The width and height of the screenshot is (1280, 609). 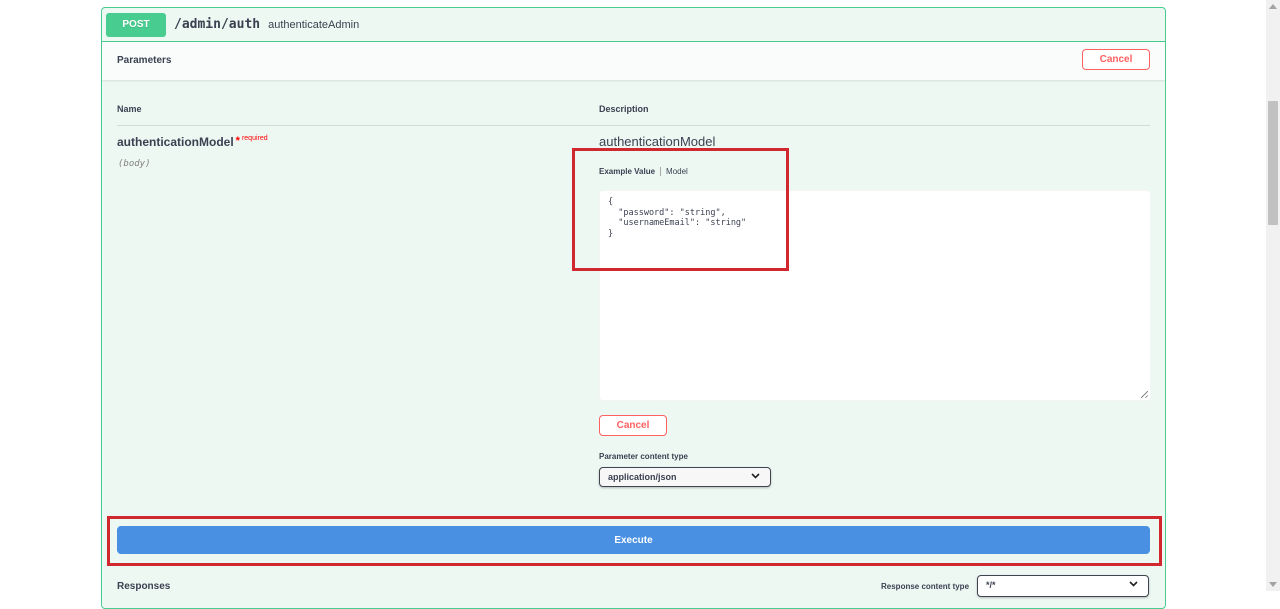 I want to click on operation-path: /admin/auth, so click(x=217, y=24).